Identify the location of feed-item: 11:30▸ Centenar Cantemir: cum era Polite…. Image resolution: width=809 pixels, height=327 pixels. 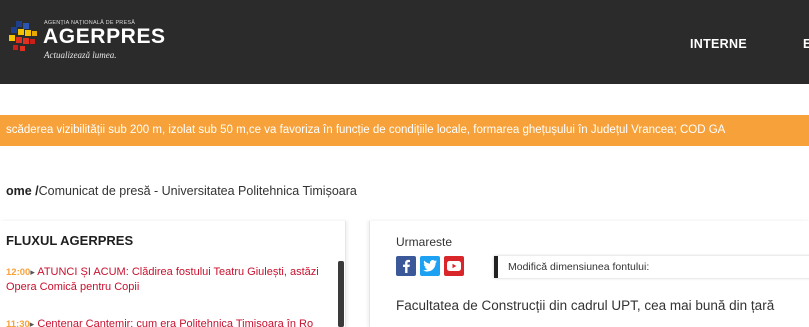
(169, 322).